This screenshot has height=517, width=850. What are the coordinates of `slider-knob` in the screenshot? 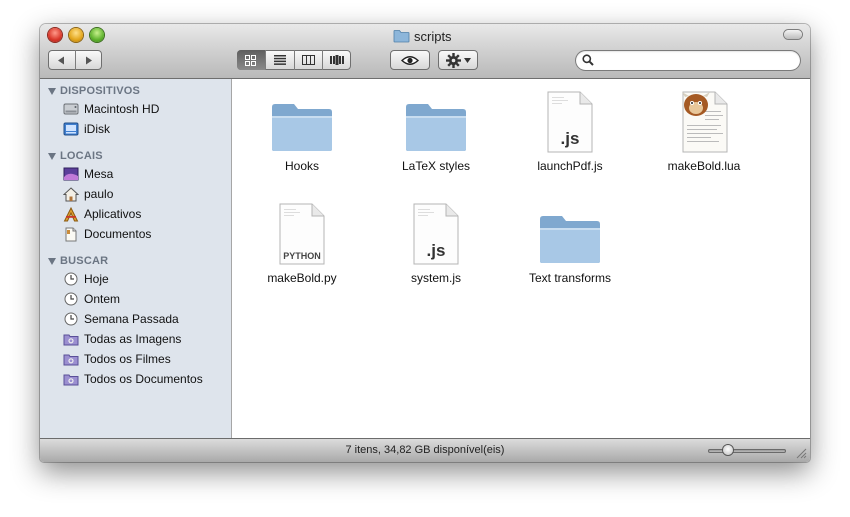 It's located at (728, 450).